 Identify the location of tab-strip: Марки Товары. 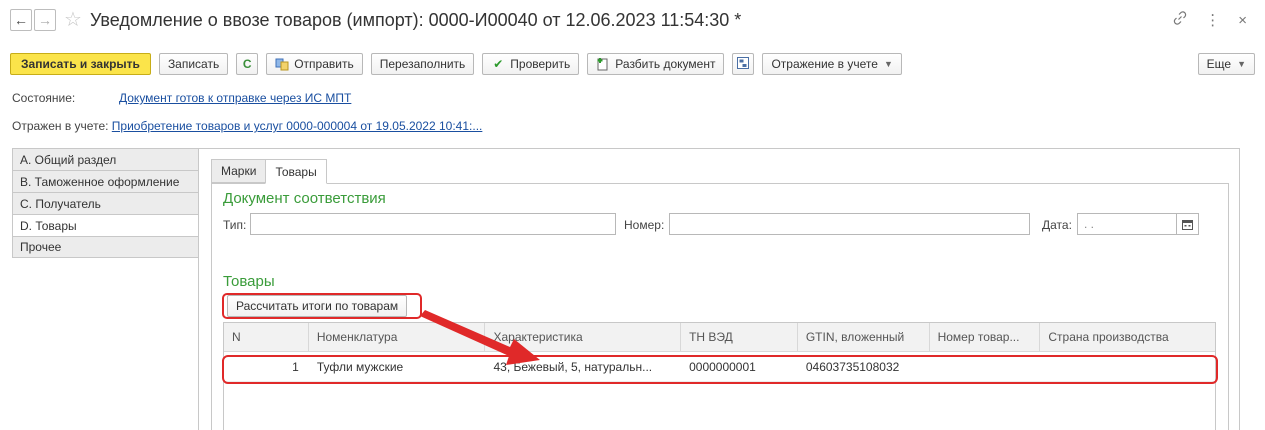
(269, 171).